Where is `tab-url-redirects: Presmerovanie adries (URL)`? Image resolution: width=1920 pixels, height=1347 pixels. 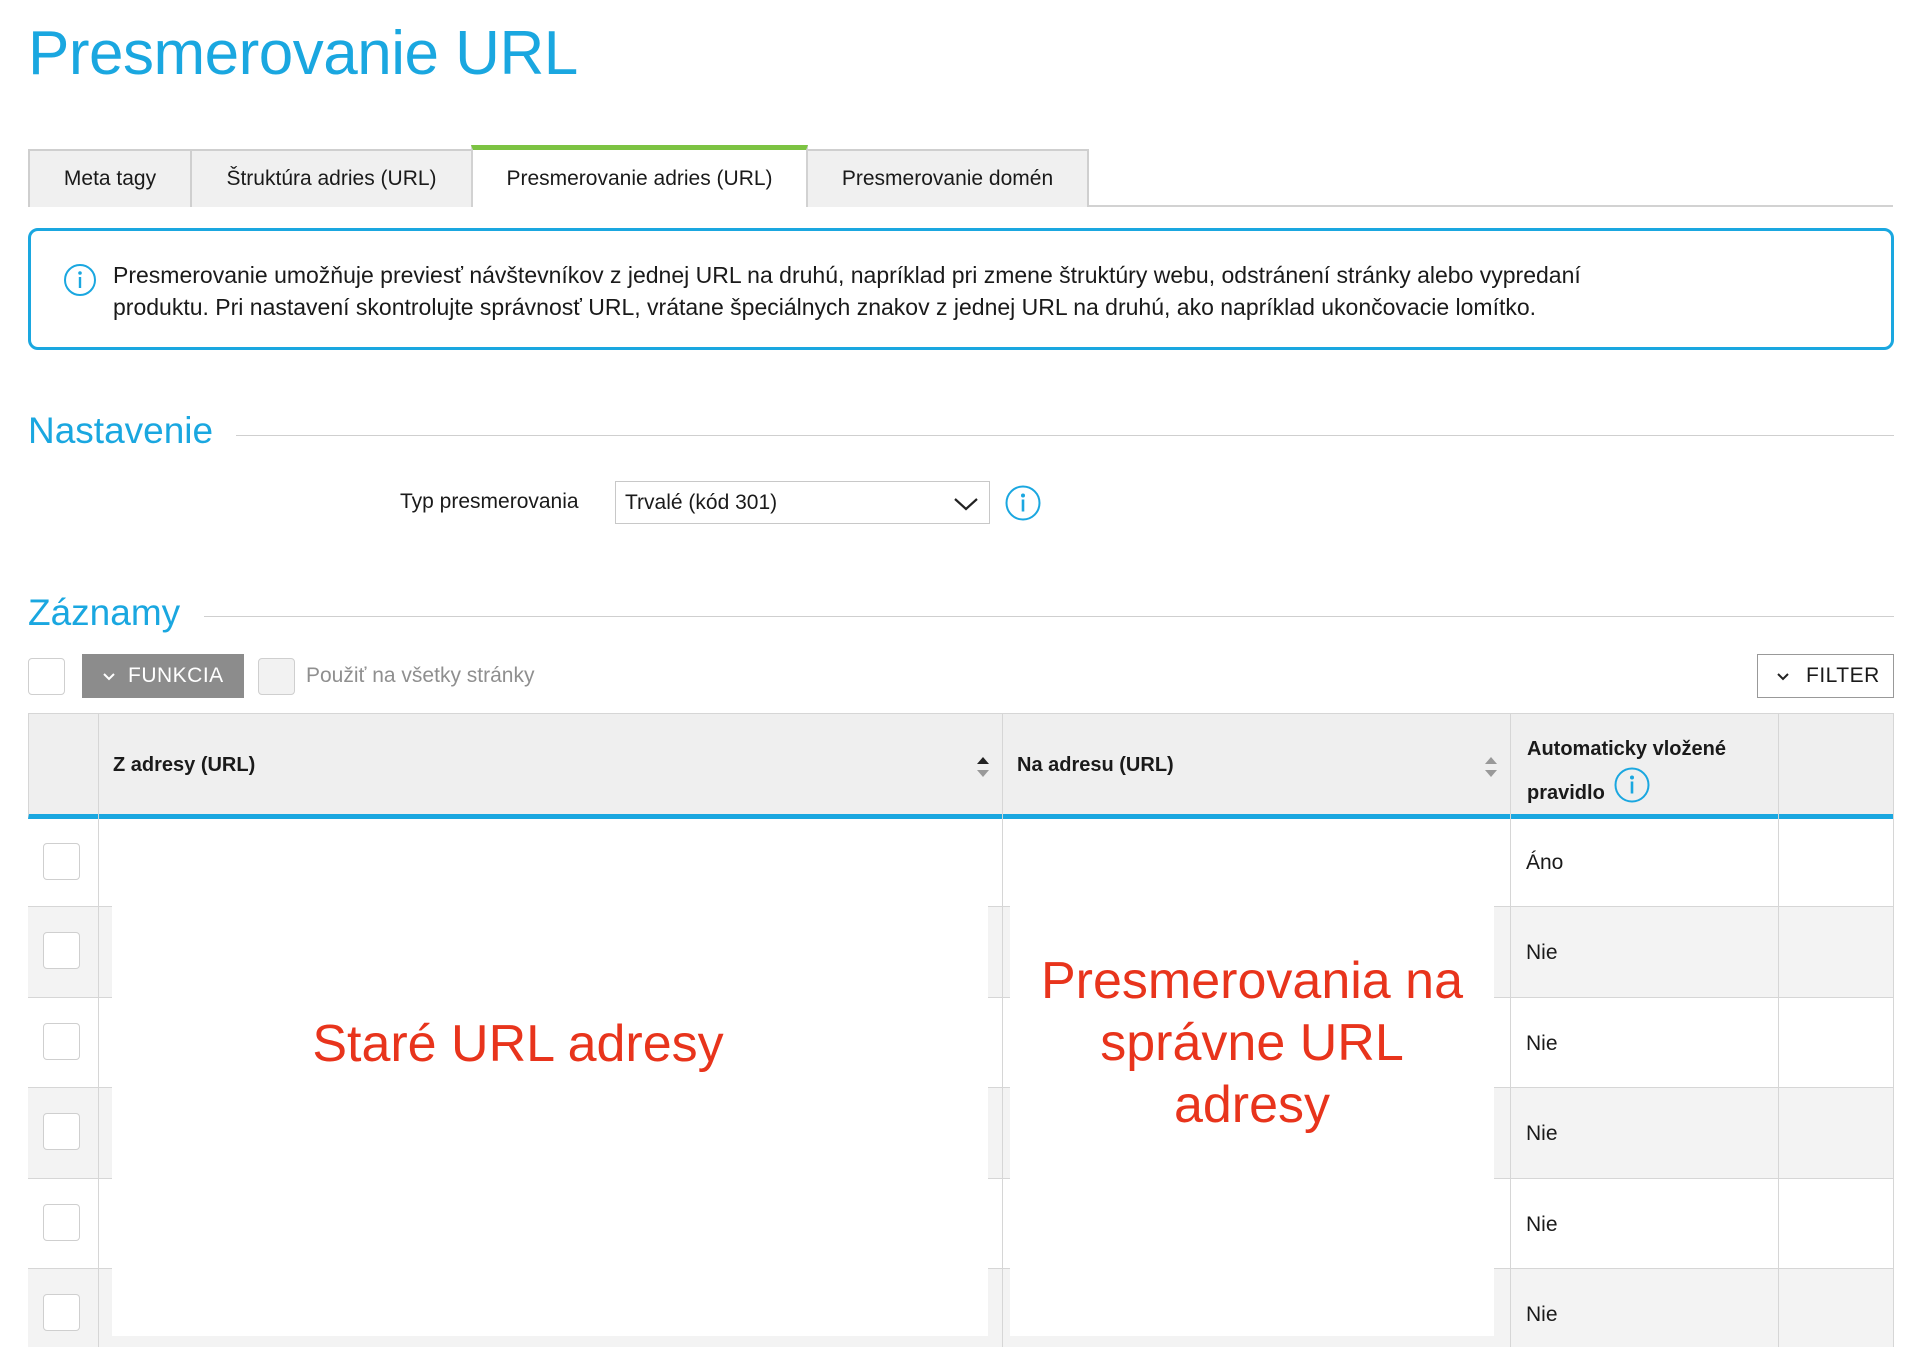
tab-url-redirects: Presmerovanie adries (URL) is located at coordinates (639, 176).